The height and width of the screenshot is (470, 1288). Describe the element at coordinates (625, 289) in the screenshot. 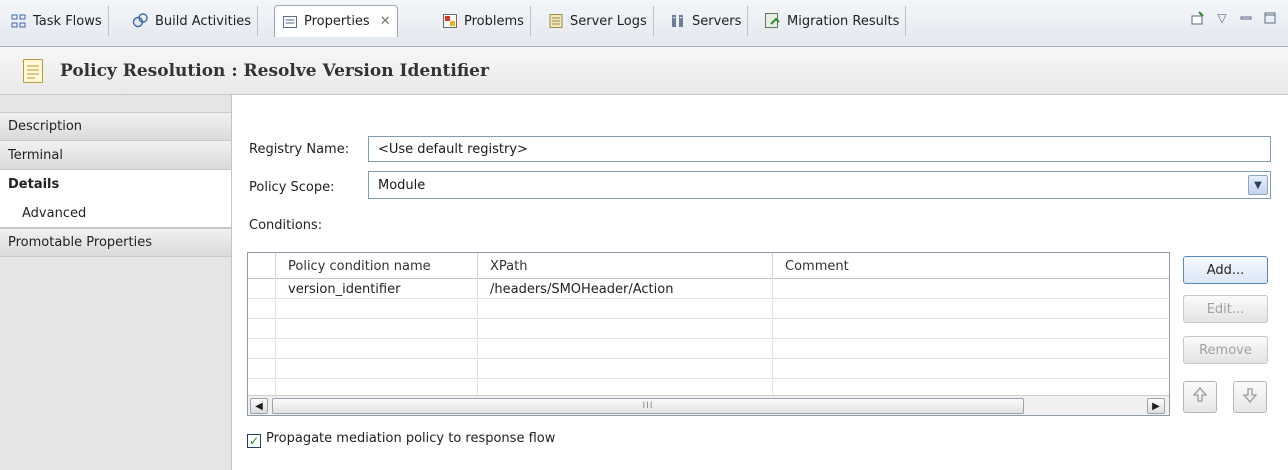

I see `cell-xpath: /headers/SMOHeader/Action` at that location.